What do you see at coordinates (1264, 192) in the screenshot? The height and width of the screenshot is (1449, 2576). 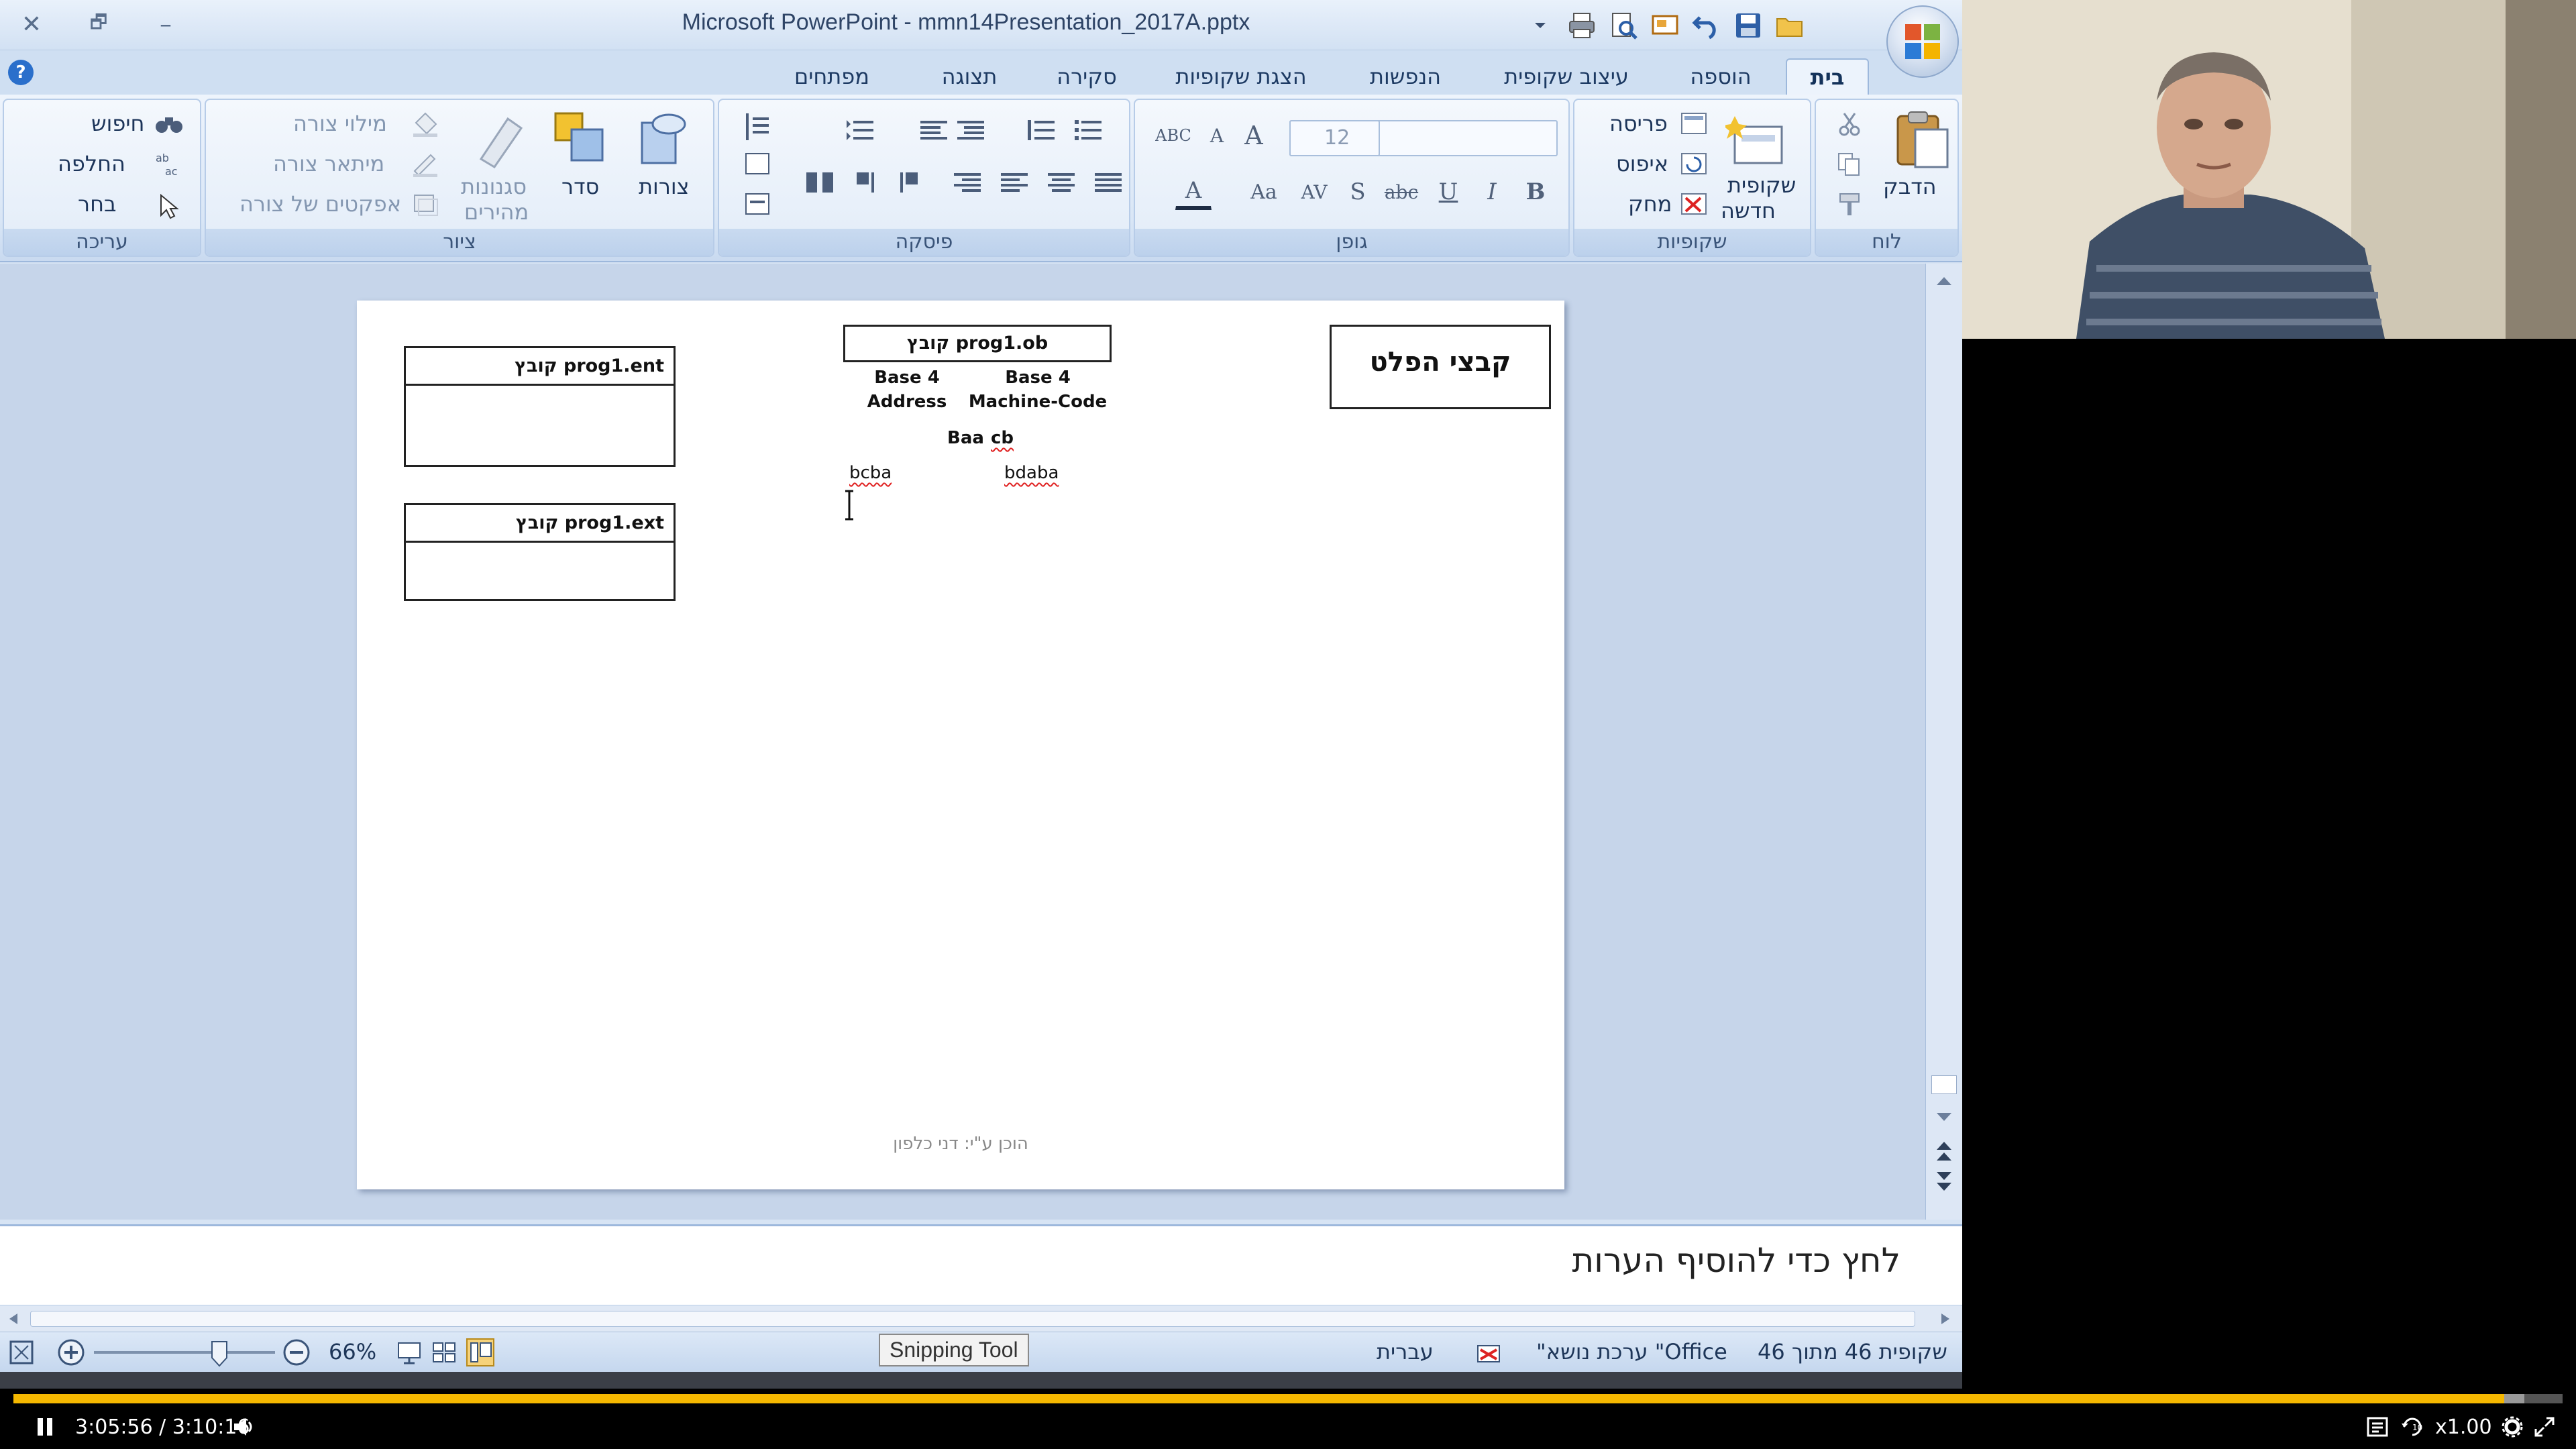 I see `change-case-button: Aa` at bounding box center [1264, 192].